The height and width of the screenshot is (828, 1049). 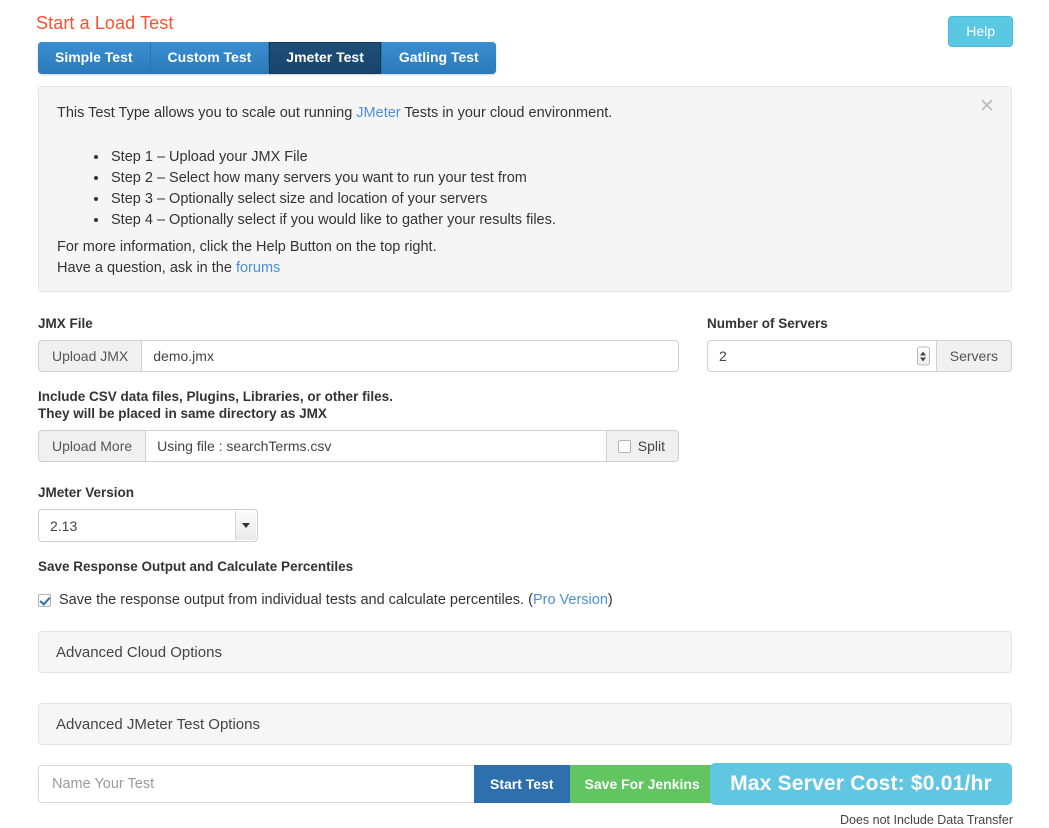 I want to click on upload-jmx-button: Upload JMX, so click(x=90, y=356).